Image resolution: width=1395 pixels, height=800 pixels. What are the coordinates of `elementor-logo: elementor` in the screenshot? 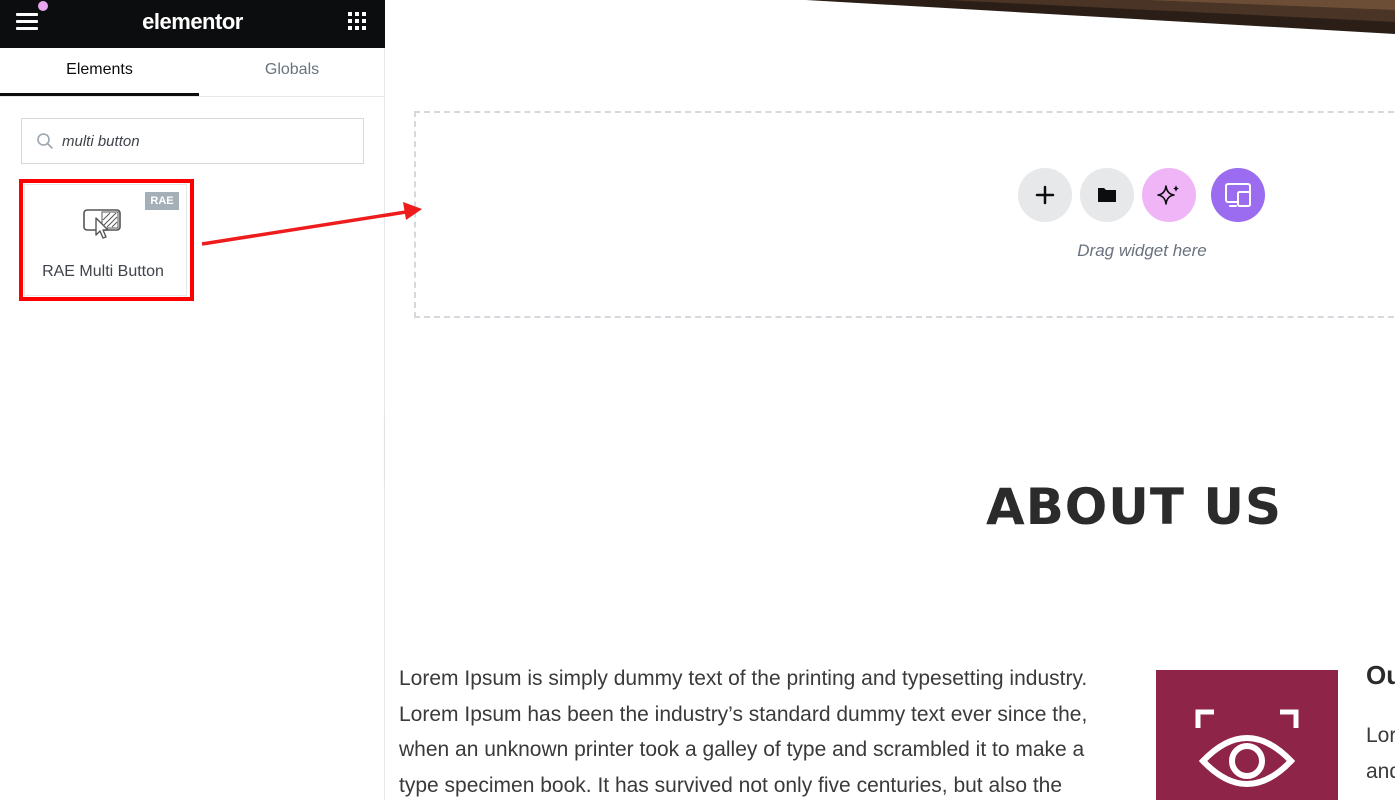 It's located at (192, 21).